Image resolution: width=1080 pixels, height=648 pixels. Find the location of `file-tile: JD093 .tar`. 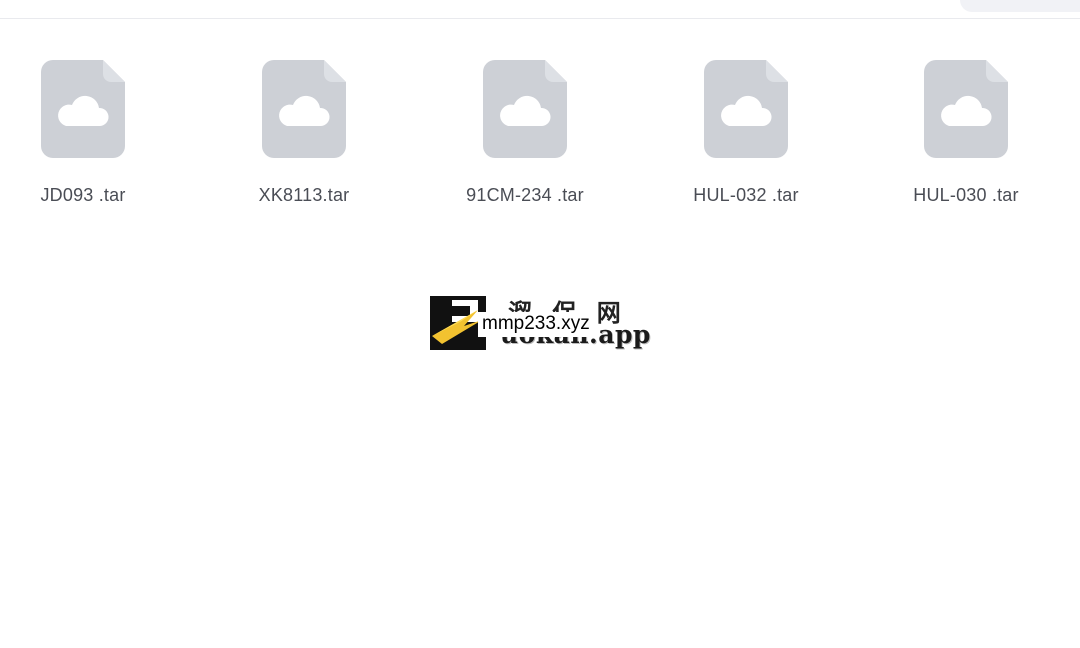

file-tile: JD093 .tar is located at coordinates (89, 138).